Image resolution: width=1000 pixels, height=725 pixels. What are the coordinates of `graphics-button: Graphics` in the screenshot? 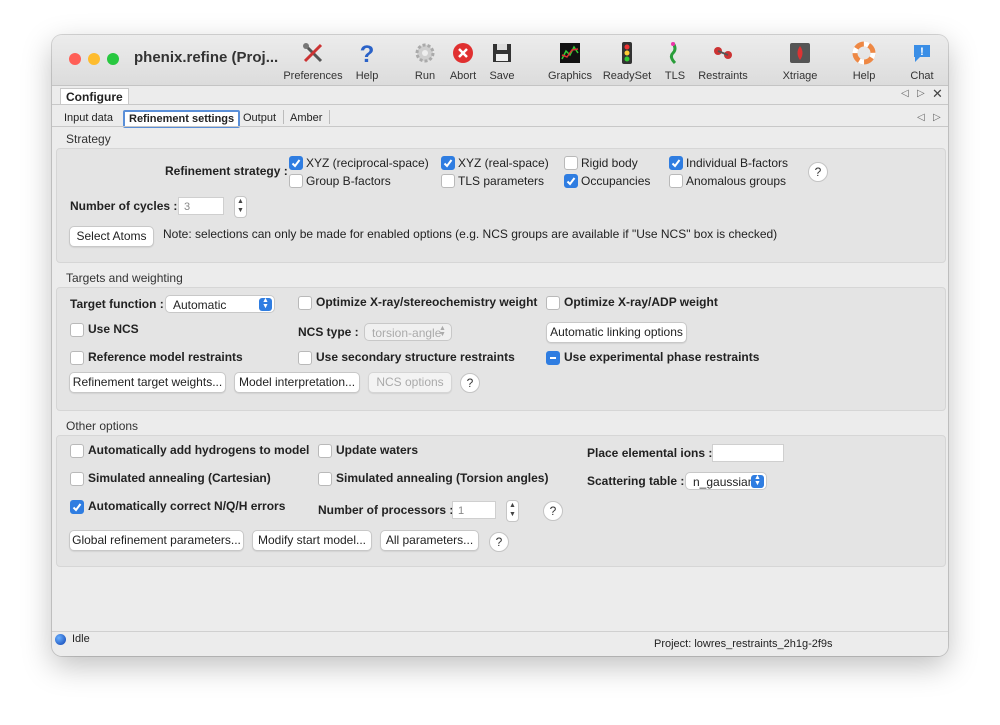 It's located at (570, 61).